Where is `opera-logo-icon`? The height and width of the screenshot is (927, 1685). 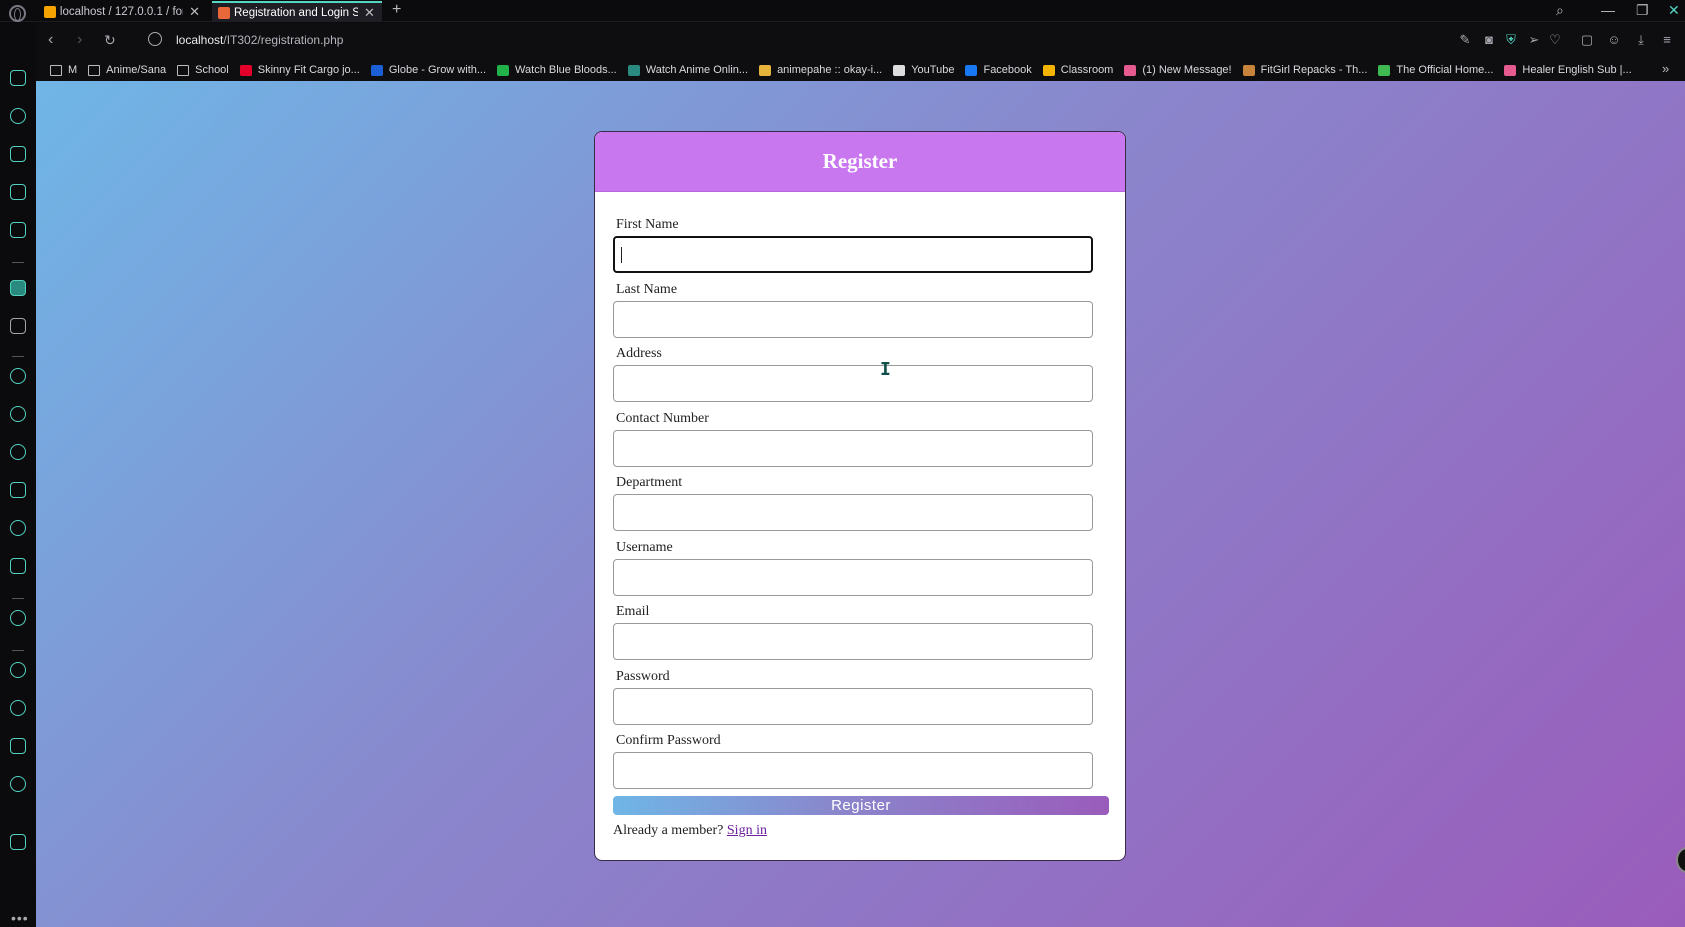 opera-logo-icon is located at coordinates (17, 13).